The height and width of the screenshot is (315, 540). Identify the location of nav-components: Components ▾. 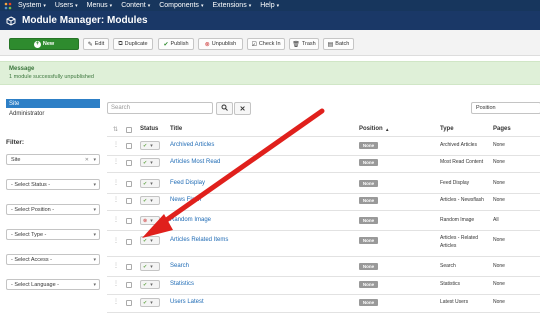
(181, 5).